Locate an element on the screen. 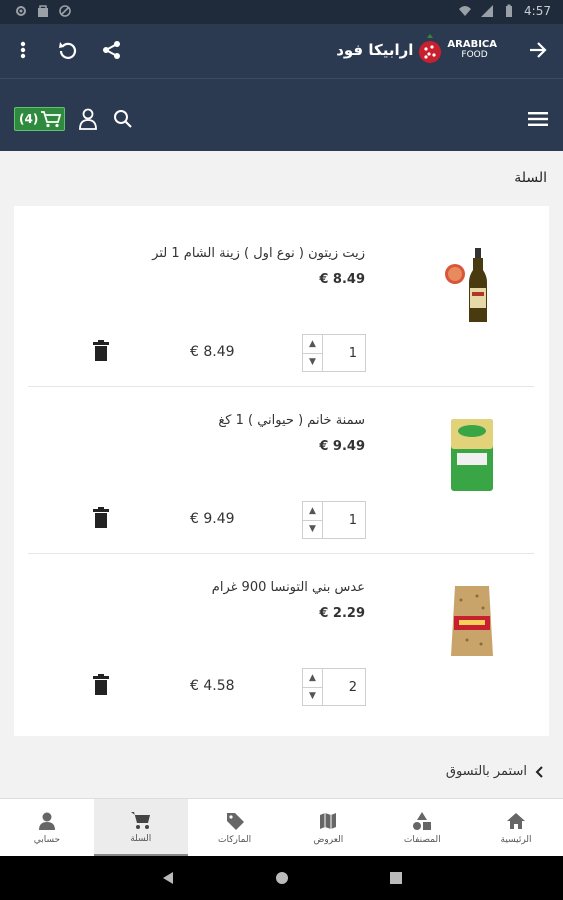 The height and width of the screenshot is (900, 563). nav-item-home: الرئيسية is located at coordinates (516, 827).